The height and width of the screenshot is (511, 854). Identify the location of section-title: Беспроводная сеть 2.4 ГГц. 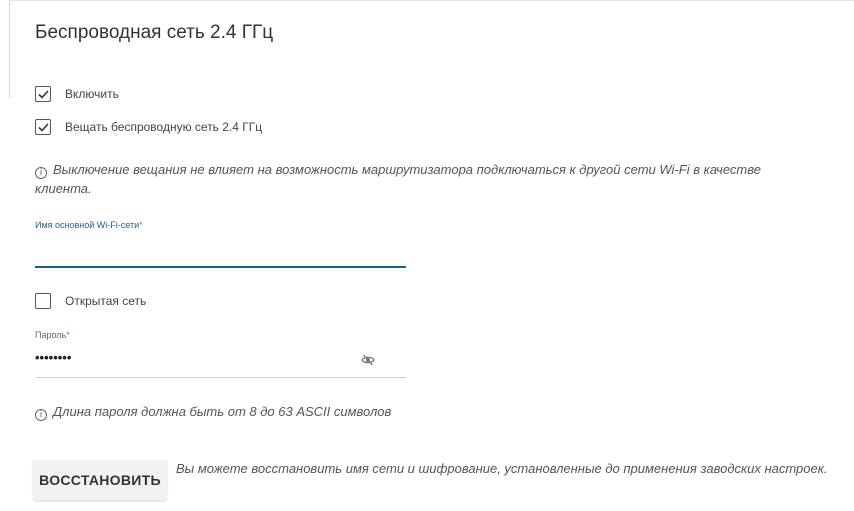
(154, 32).